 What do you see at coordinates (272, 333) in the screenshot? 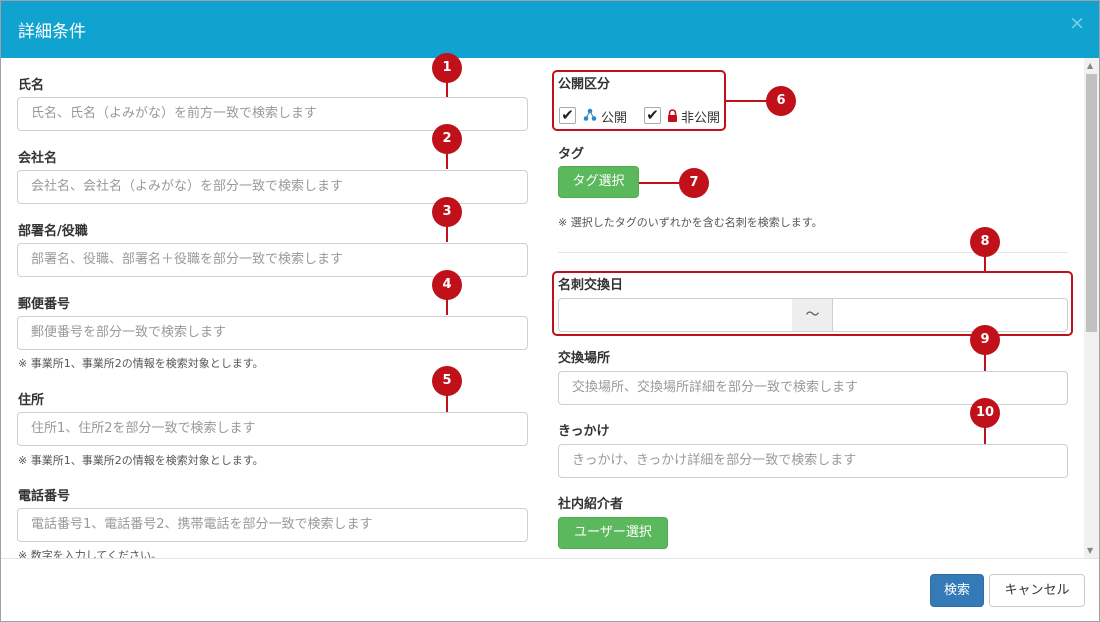
I see `postal-input: 郵便番号を部分一致で検索します` at bounding box center [272, 333].